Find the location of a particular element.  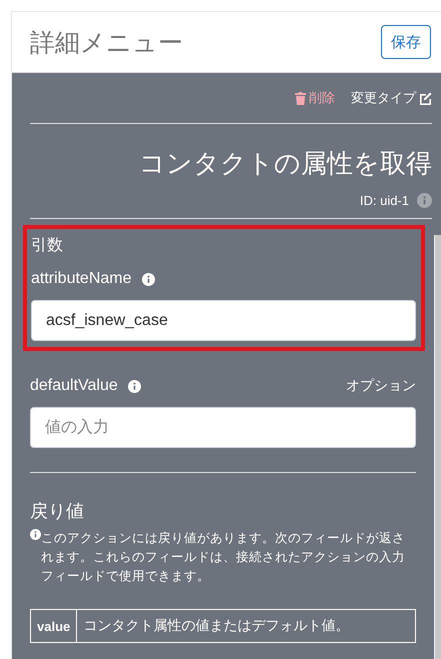

return-description: このアクションには戻り値があります。次のフィールドが返されます。これらのフィールドは、接続されたアクションの入力フィールドで使用できます。 is located at coordinates (223, 557).